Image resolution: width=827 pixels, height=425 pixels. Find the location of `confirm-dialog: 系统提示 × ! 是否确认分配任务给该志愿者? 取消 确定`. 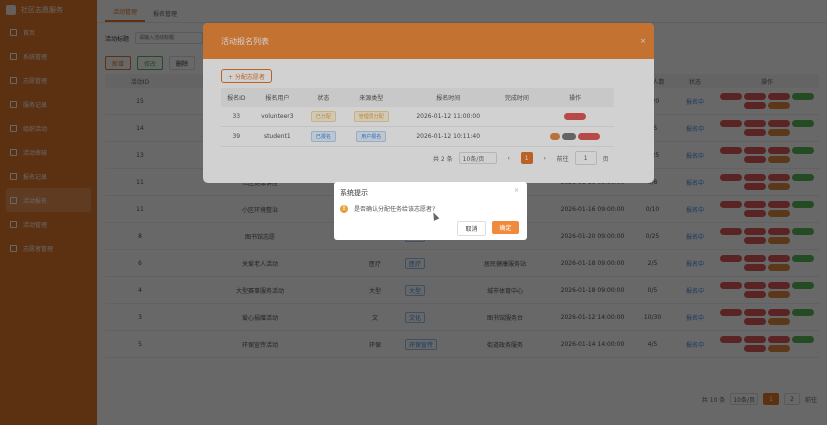

confirm-dialog: 系统提示 × ! 是否确认分配任务给该志愿者? 取消 确定 is located at coordinates (430, 211).